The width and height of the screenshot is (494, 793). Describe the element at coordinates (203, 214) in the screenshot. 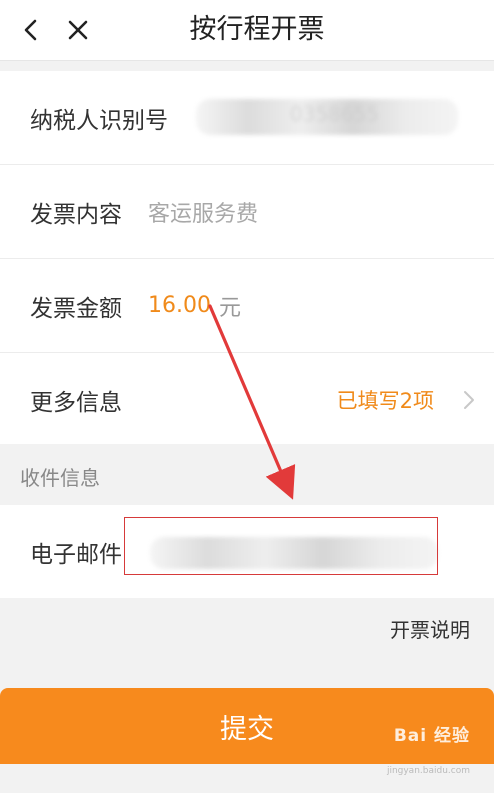

I see `invoice-content-value: 客运服务费` at that location.